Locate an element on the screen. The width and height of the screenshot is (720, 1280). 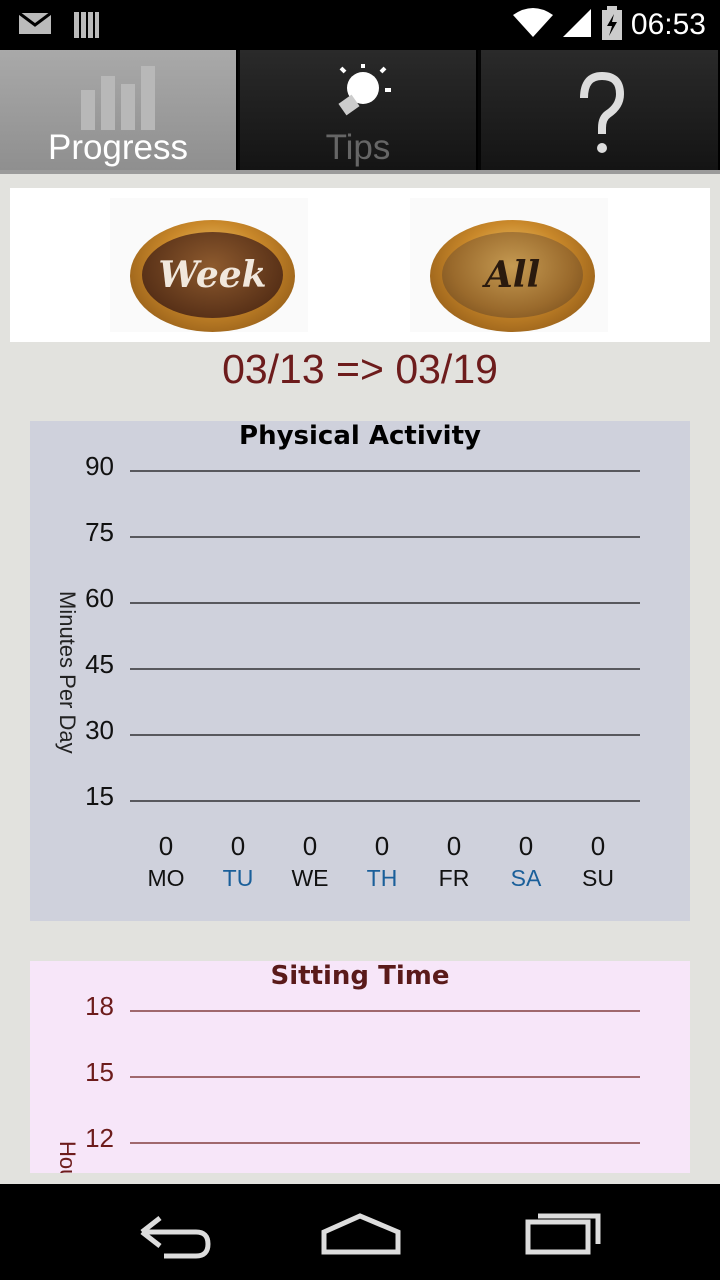
navigation-bar is located at coordinates (360, 1232).